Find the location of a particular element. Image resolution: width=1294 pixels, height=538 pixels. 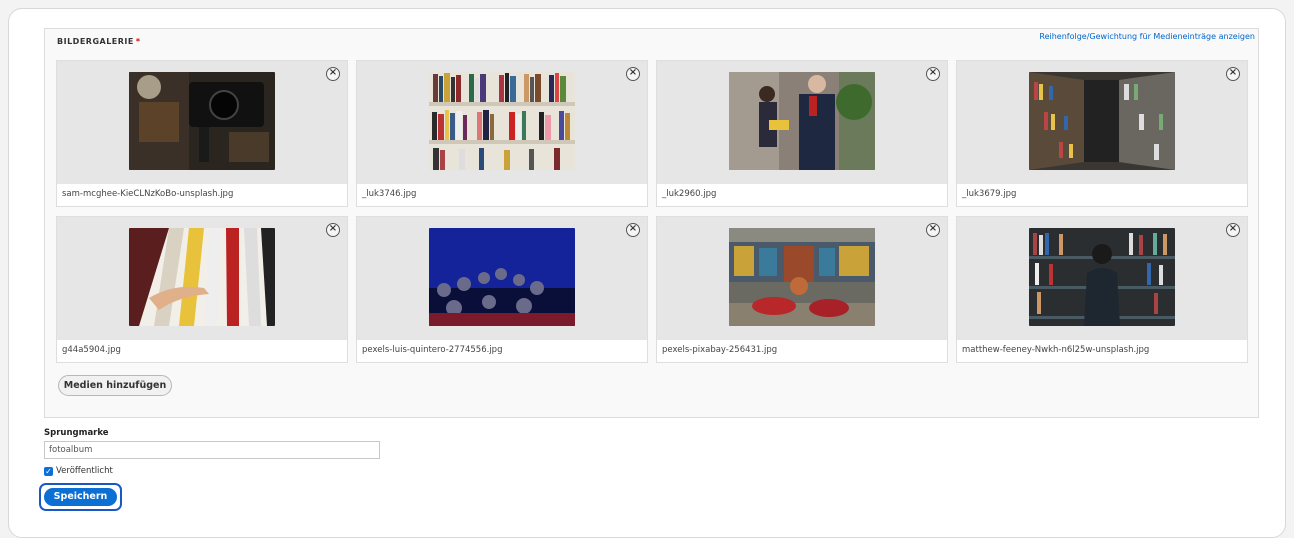

hand-on-books-photo is located at coordinates (202, 277).